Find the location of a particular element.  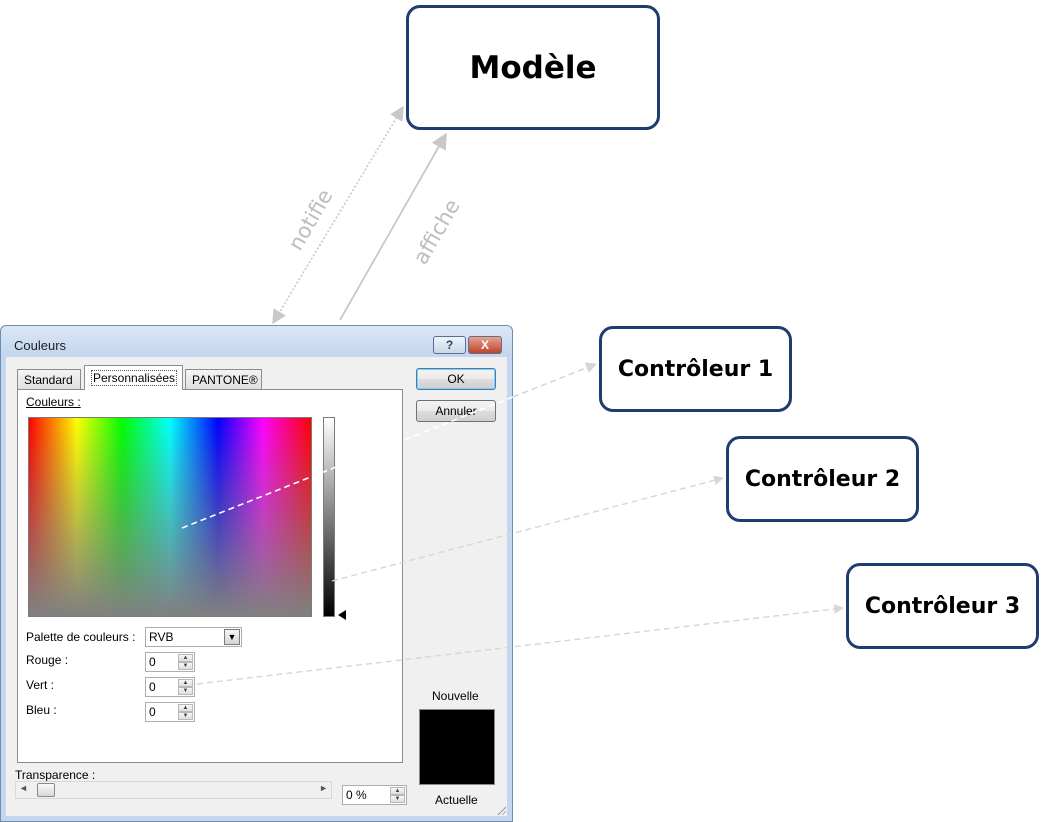

vert-label: Vert : is located at coordinates (40, 685).